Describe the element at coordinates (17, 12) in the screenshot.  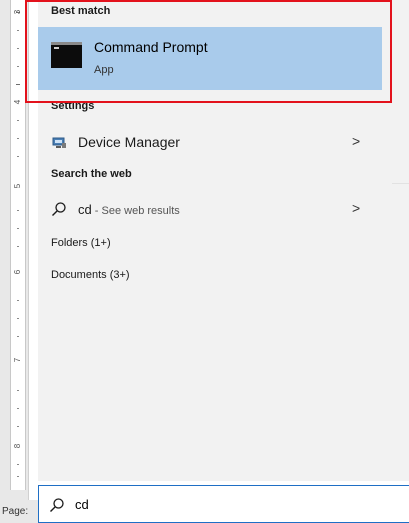
I see `ruler-number: 3` at that location.